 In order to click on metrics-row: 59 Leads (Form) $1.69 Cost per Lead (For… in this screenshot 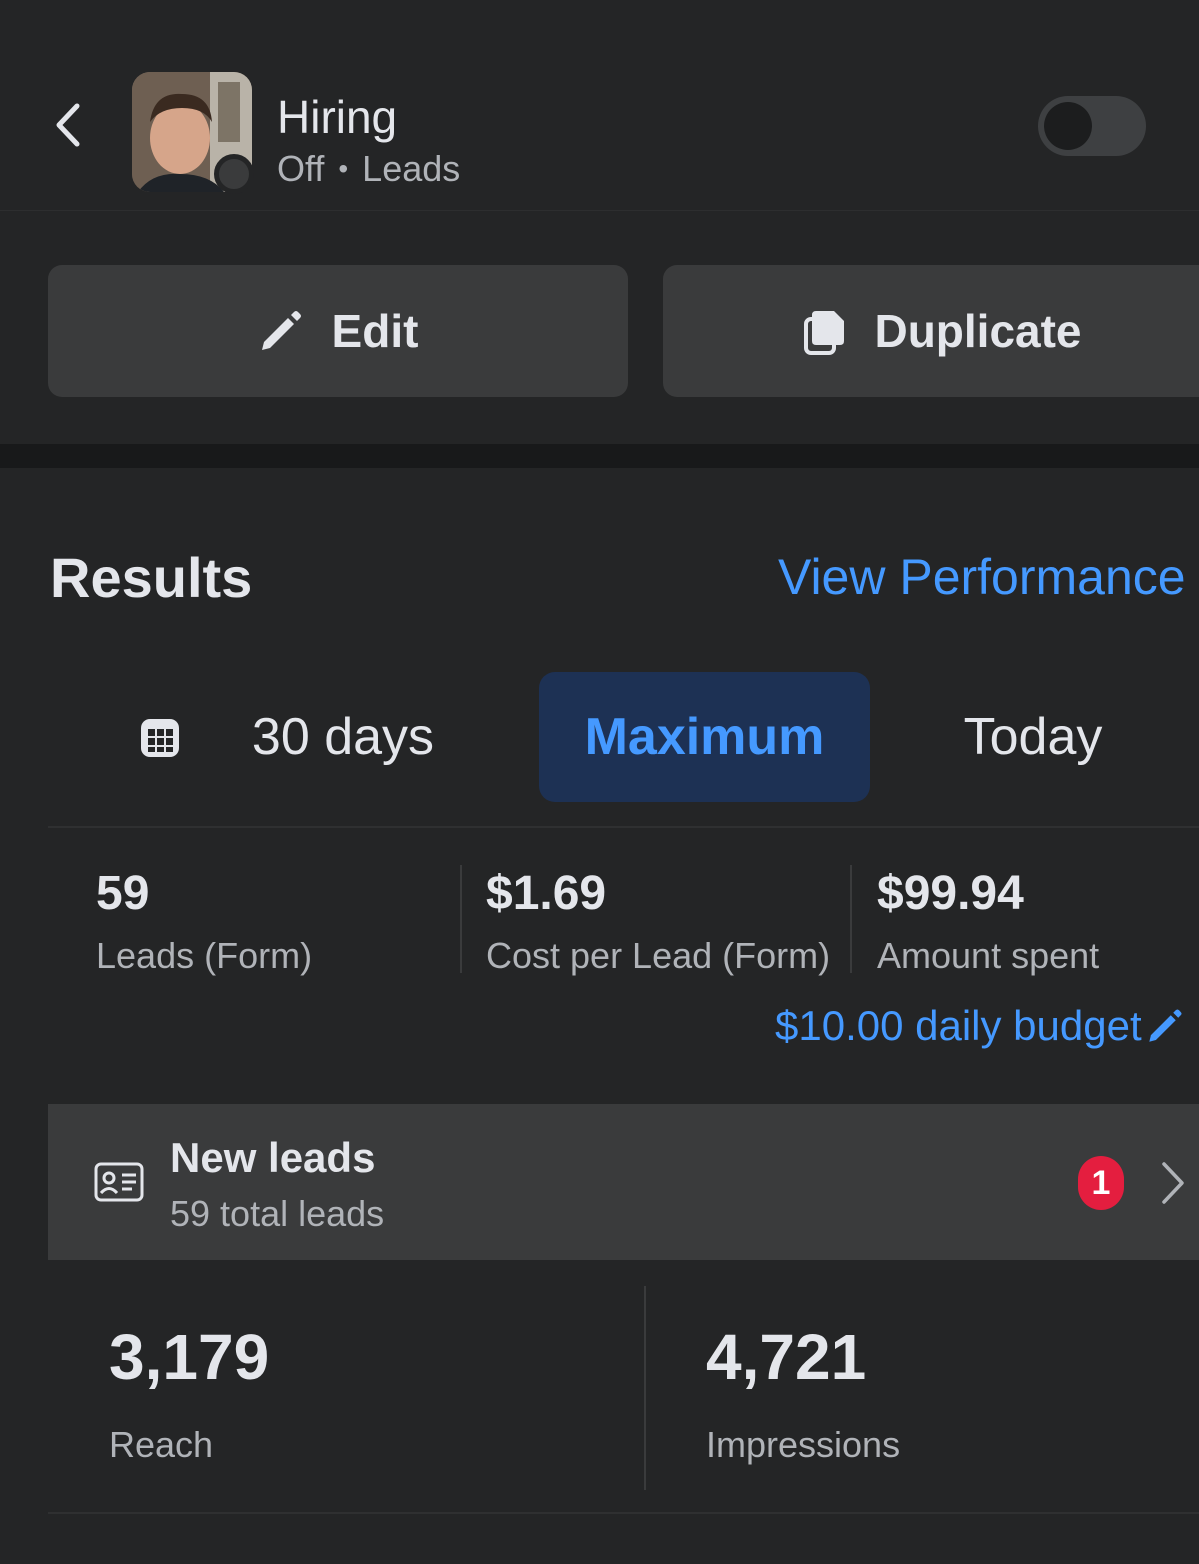, I will do `click(623, 917)`.